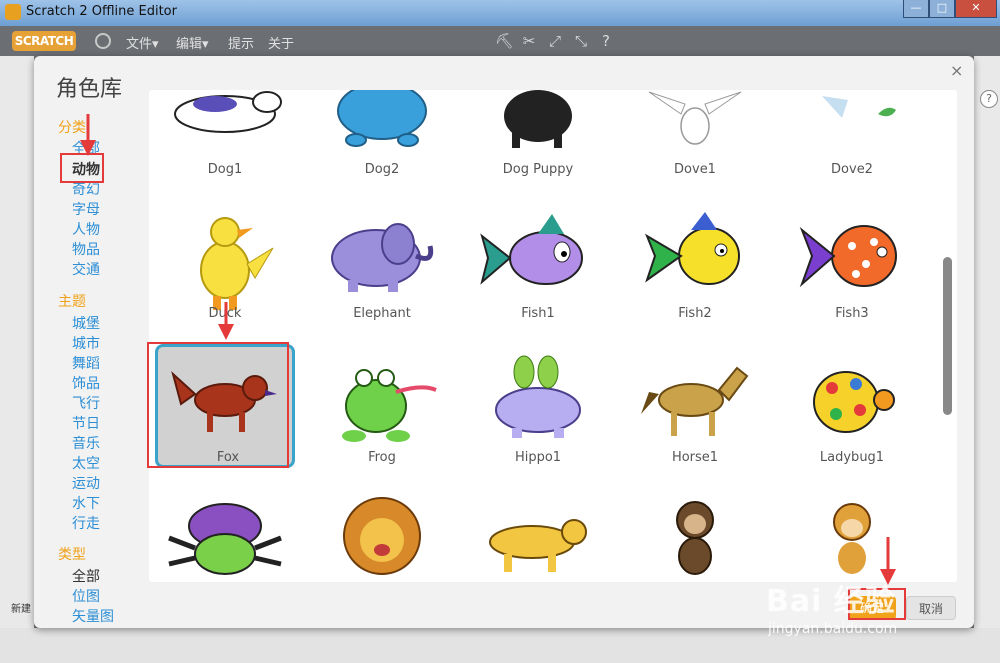 The height and width of the screenshot is (663, 1000). Describe the element at coordinates (86, 423) in the screenshot. I see `theme-holiday: 节日` at that location.